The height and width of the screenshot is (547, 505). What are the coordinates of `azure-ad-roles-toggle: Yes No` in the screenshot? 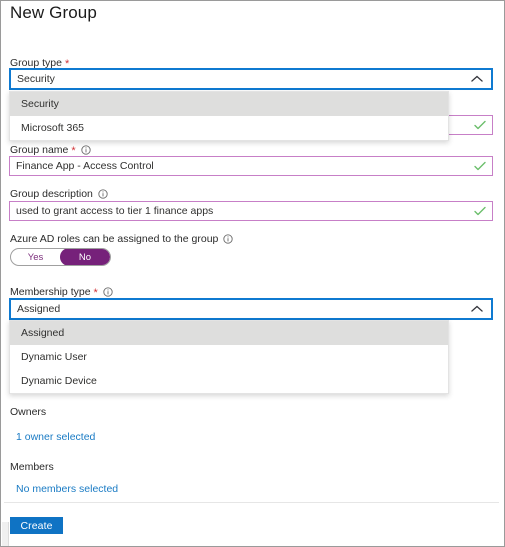 It's located at (60, 257).